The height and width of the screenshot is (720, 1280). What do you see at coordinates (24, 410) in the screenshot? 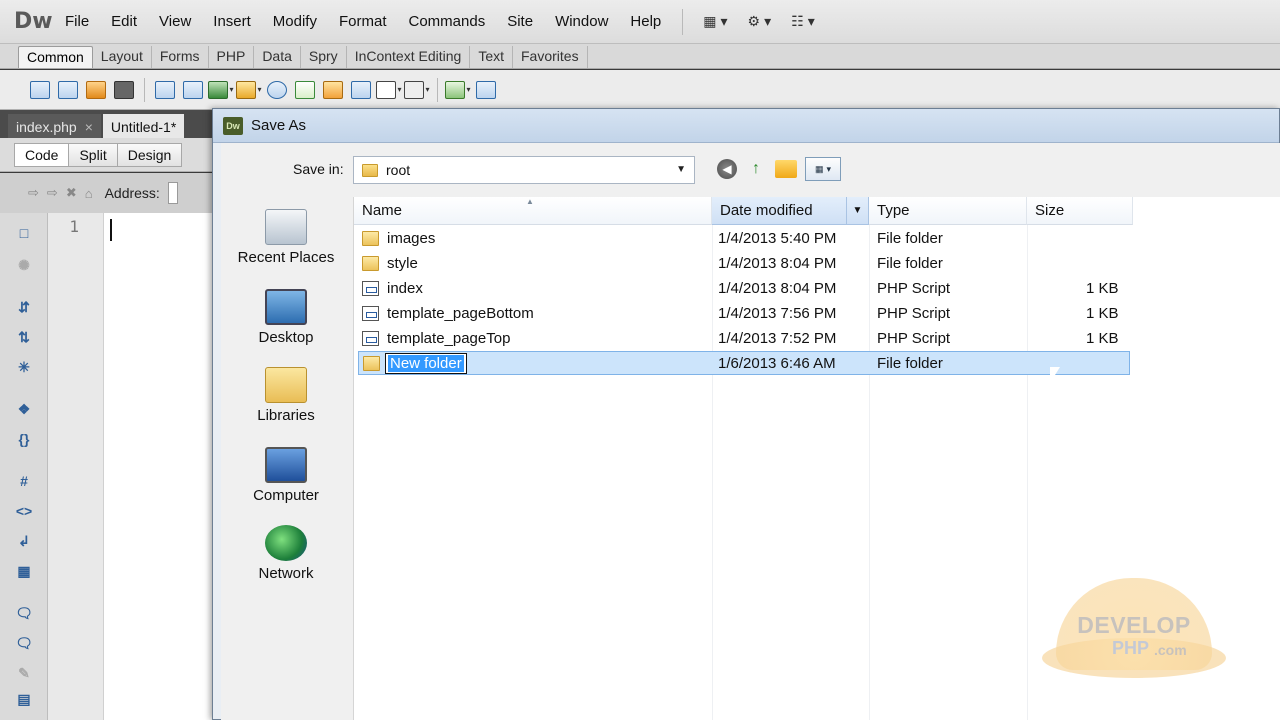
I see `select-parent-tag-icon: ❖` at bounding box center [24, 410].